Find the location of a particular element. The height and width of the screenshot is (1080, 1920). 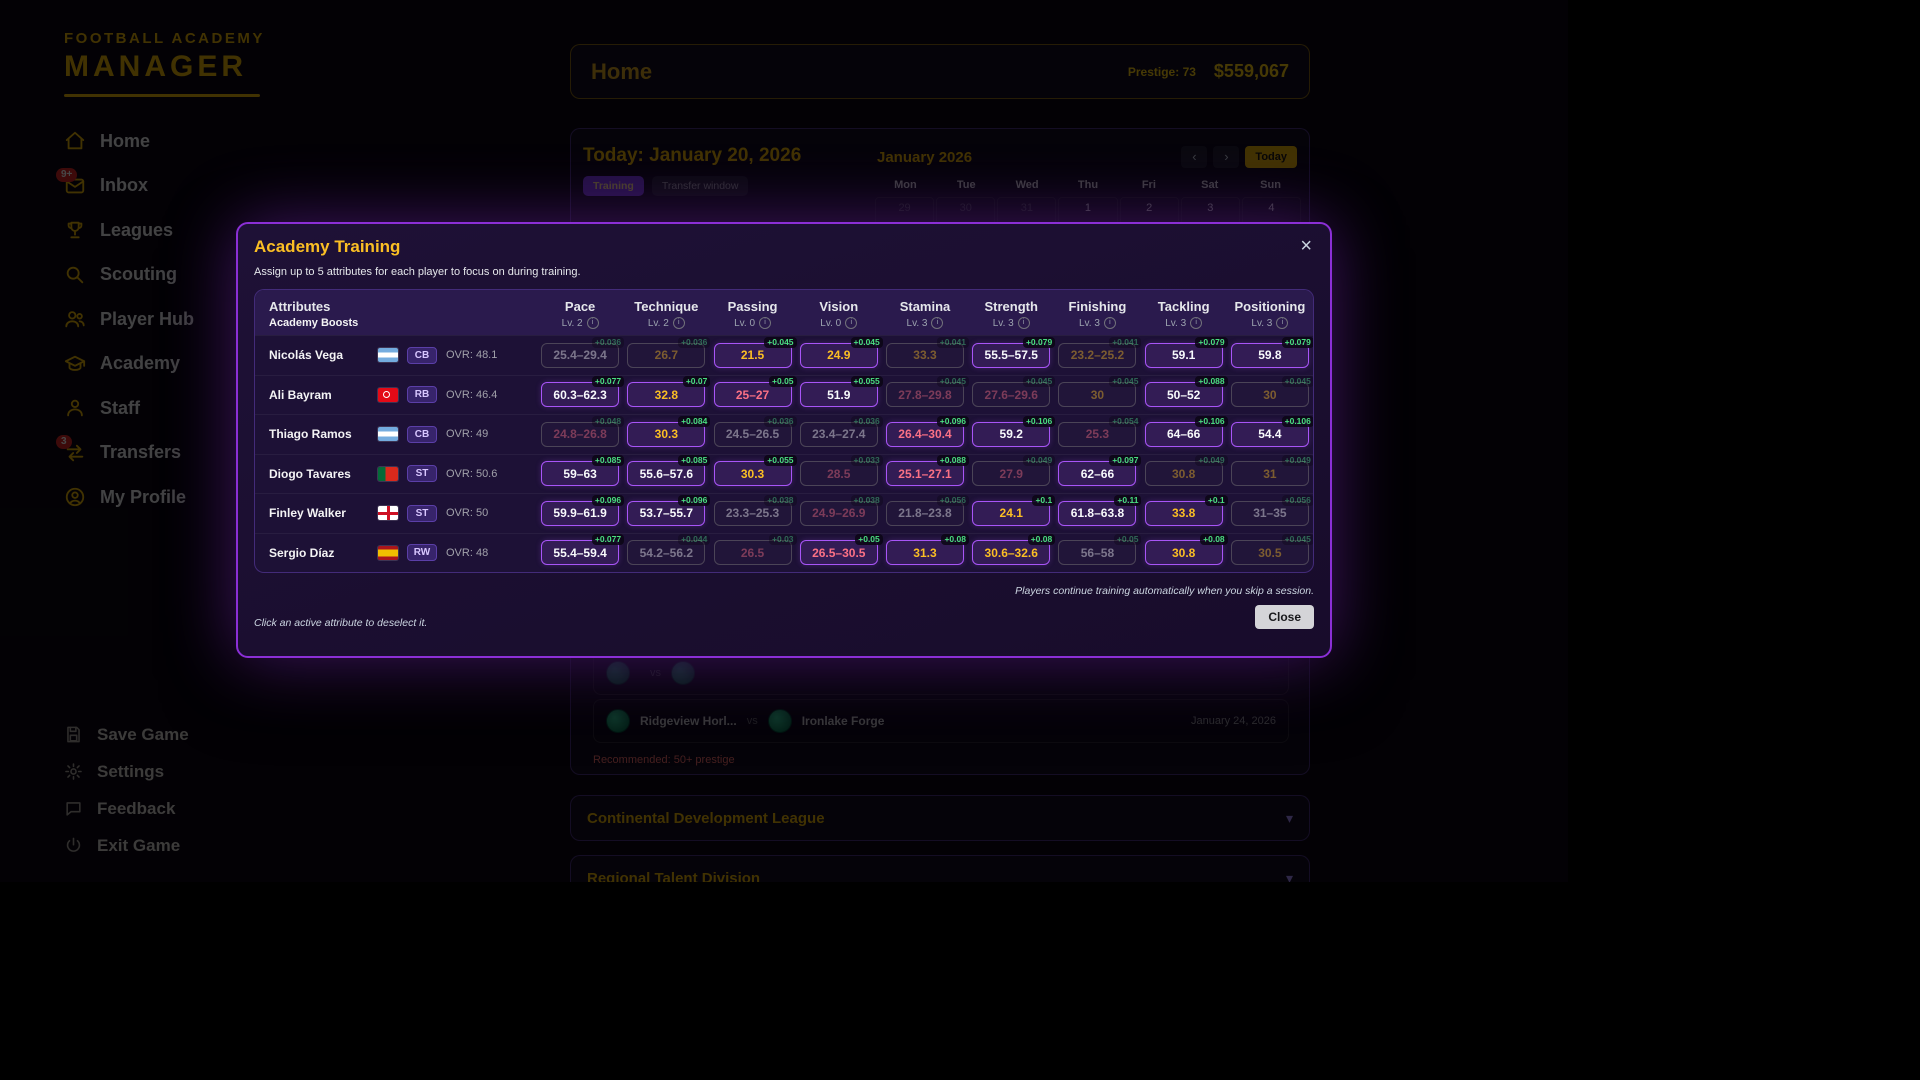

attribute-value: 23.2–25.2 is located at coordinates (1097, 355).